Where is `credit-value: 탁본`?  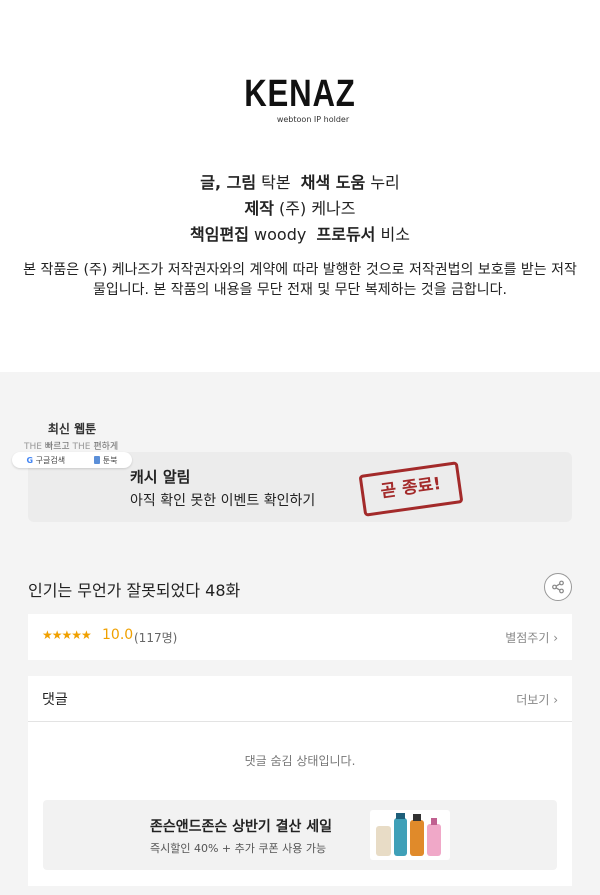
credit-value: 탁본 is located at coordinates (276, 182).